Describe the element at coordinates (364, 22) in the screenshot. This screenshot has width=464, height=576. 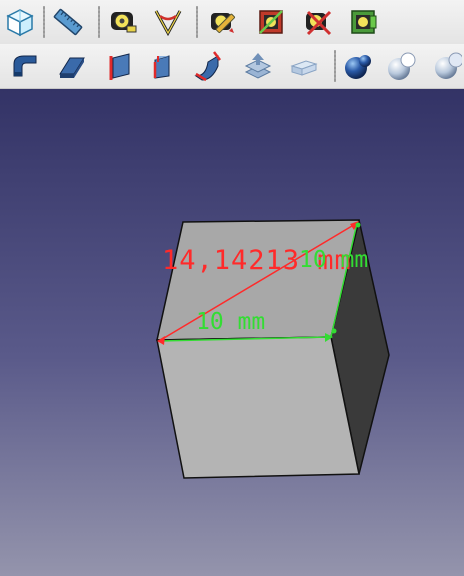
I see `measure-toggle-delta-icon` at that location.